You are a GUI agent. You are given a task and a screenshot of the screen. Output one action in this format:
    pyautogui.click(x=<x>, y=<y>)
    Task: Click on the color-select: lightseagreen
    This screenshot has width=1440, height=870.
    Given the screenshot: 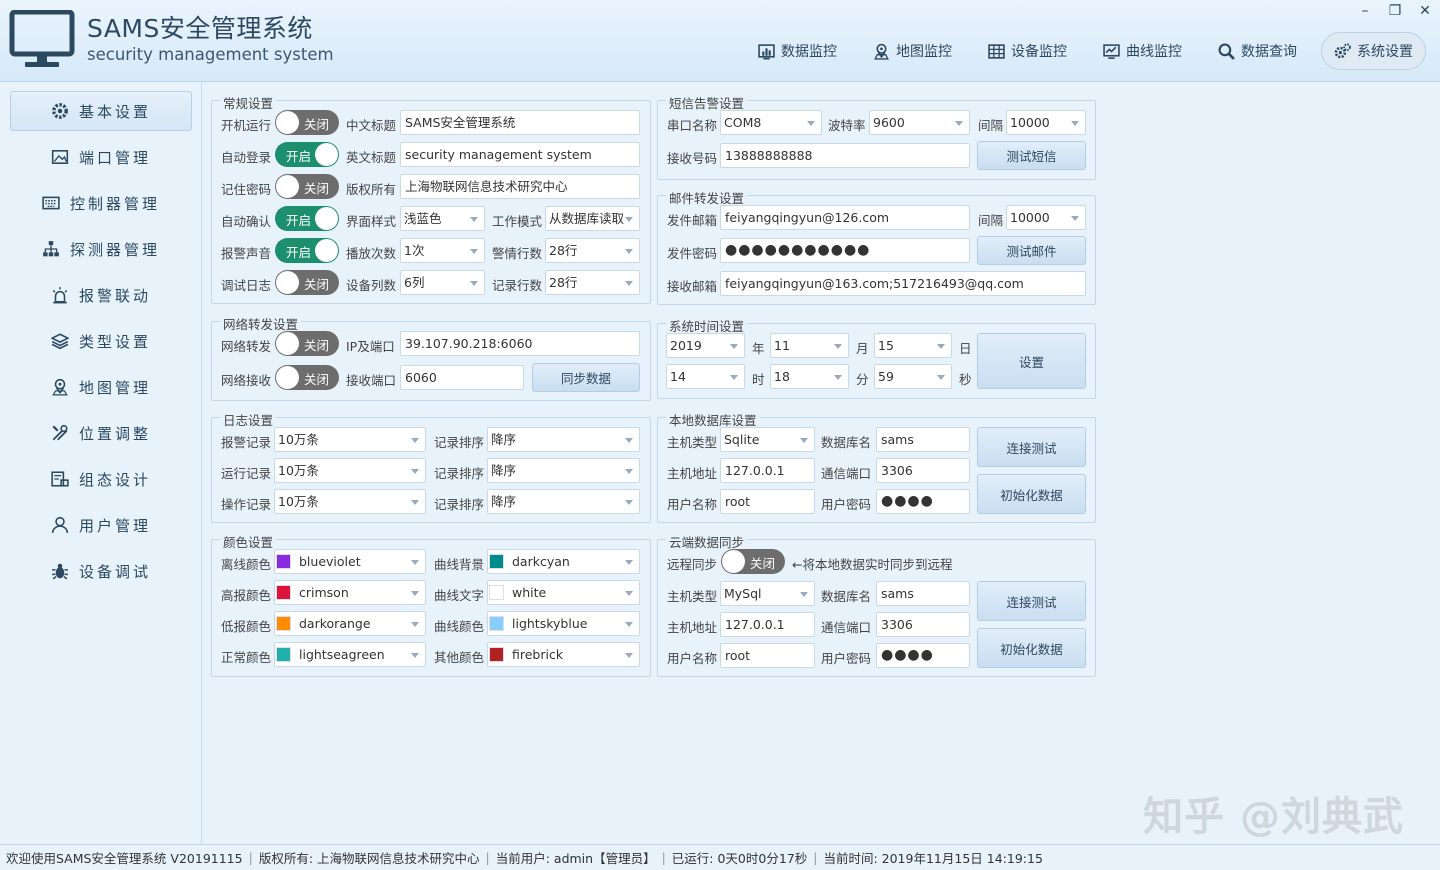 What is the action you would take?
    pyautogui.click(x=350, y=654)
    